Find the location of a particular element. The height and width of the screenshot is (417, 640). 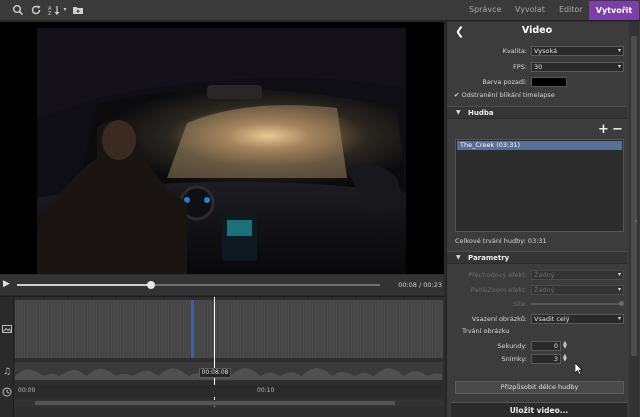

bg-color-label: Barva pozadí: is located at coordinates (504, 82).